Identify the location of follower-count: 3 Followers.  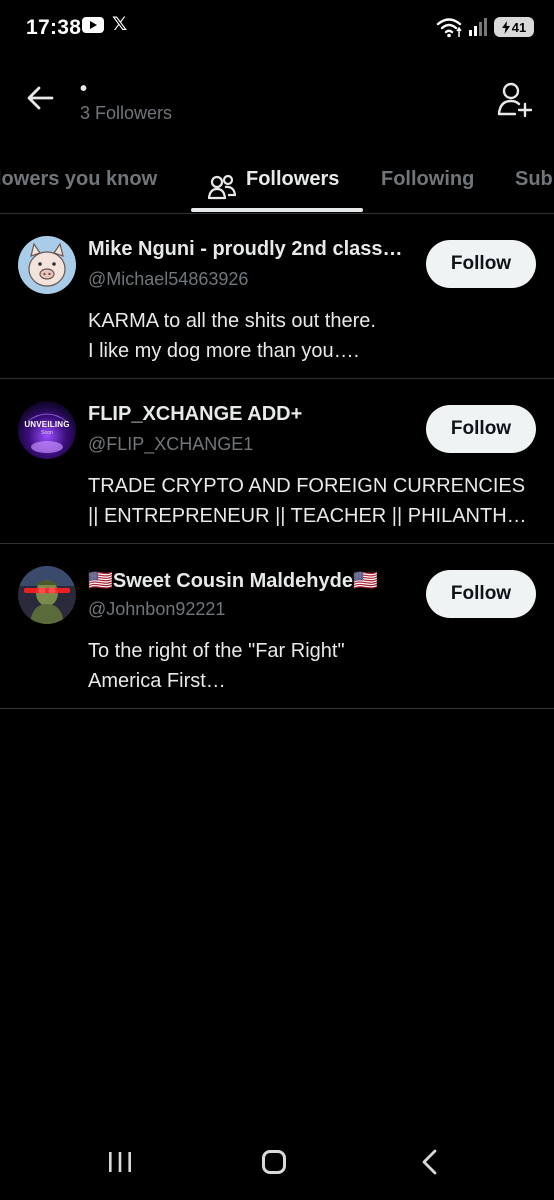
(126, 113).